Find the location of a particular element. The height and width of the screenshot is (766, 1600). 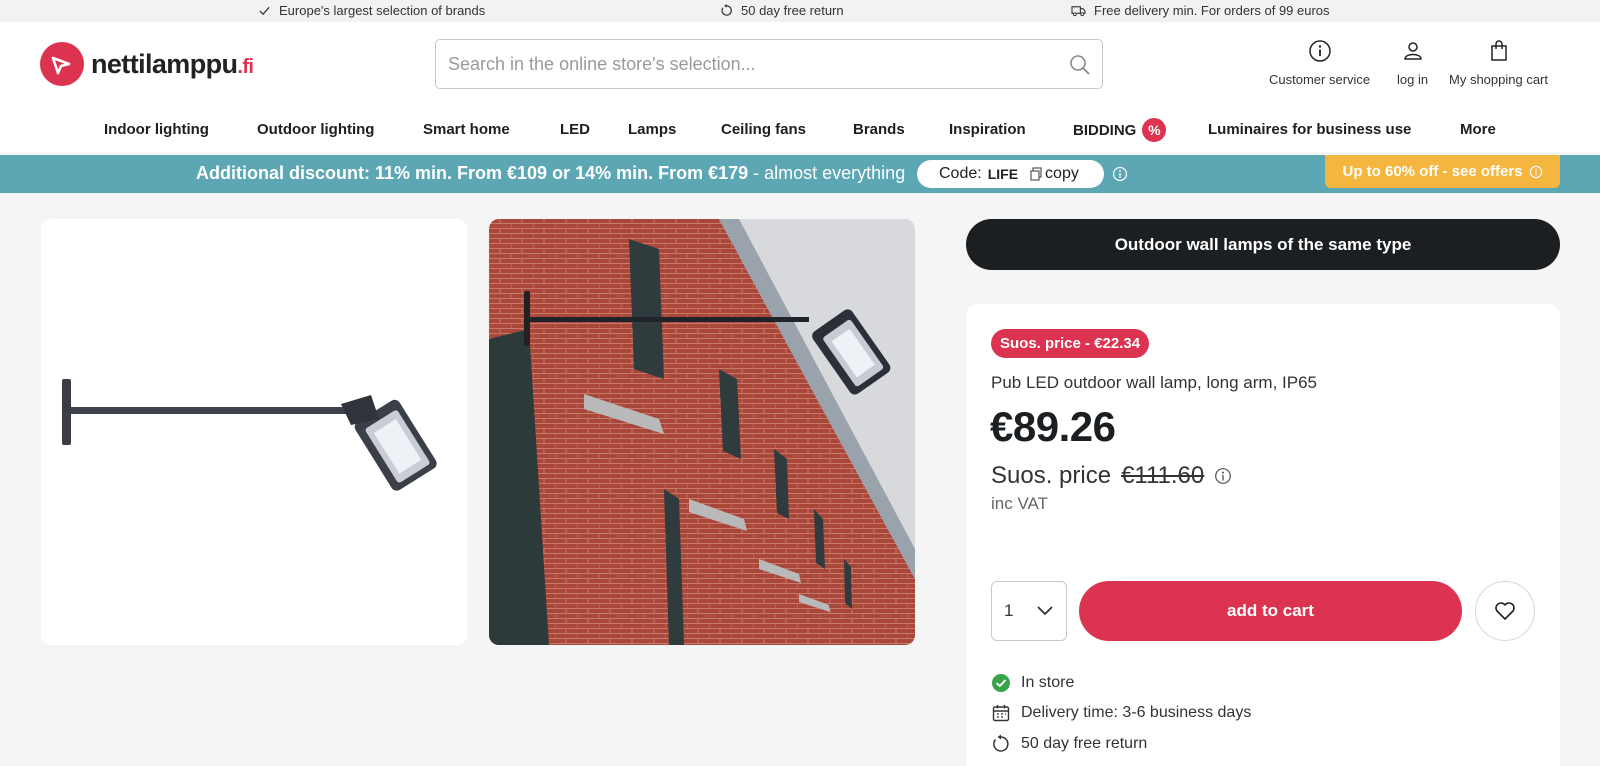

copy-icon is located at coordinates (1036, 174).